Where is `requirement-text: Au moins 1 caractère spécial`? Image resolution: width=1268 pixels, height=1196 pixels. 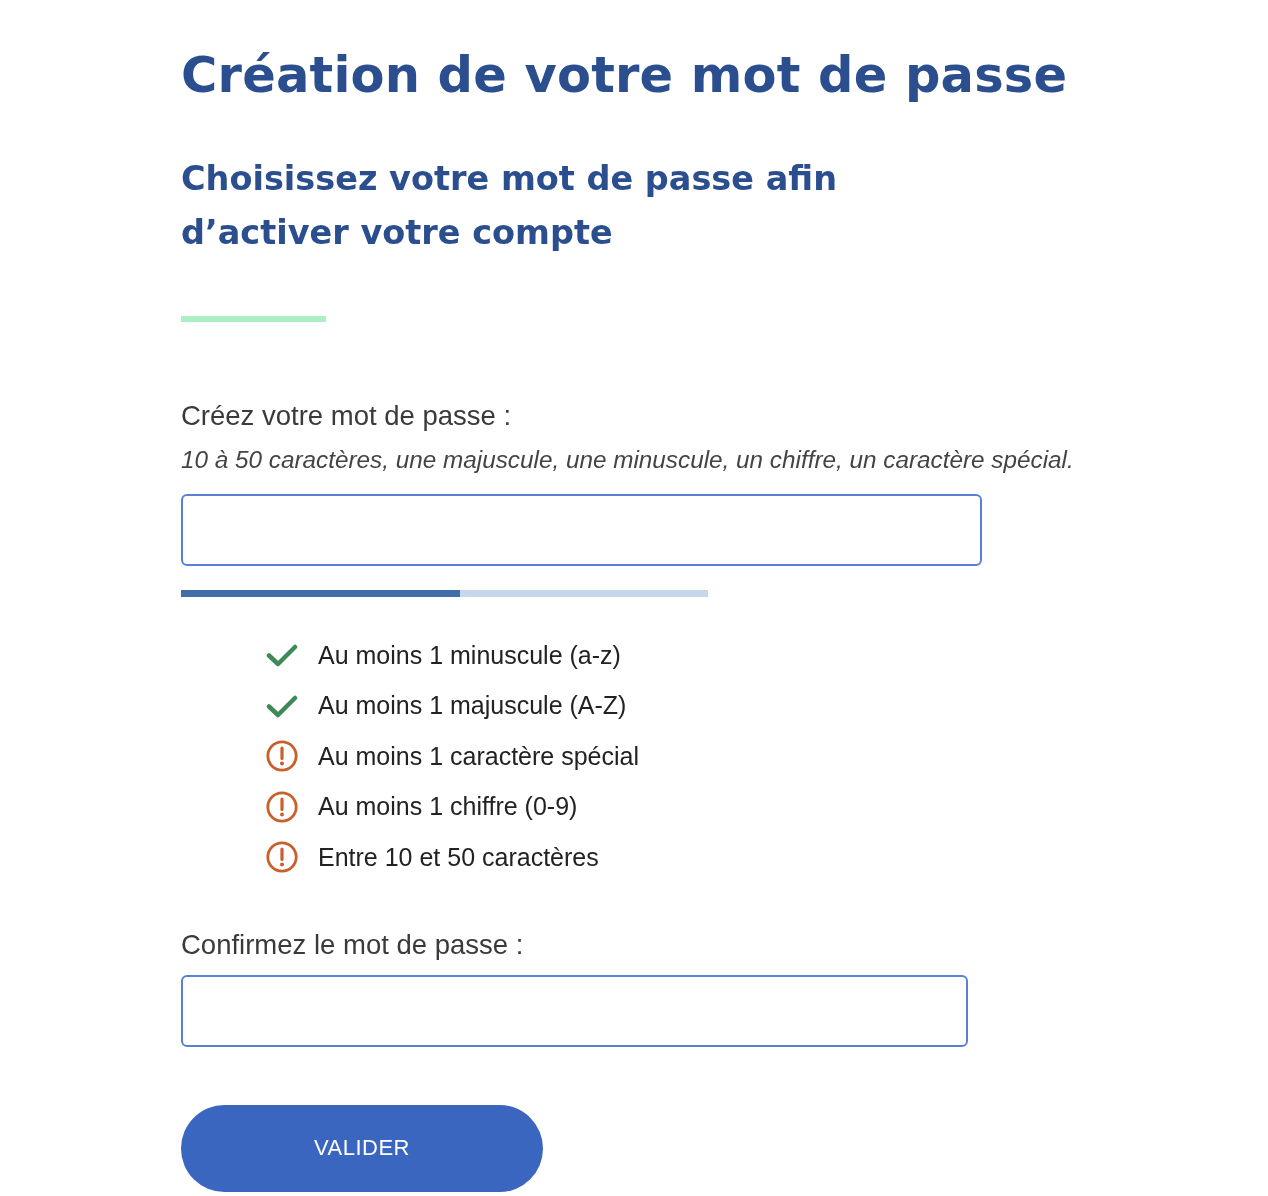
requirement-text: Au moins 1 caractère spécial is located at coordinates (478, 756).